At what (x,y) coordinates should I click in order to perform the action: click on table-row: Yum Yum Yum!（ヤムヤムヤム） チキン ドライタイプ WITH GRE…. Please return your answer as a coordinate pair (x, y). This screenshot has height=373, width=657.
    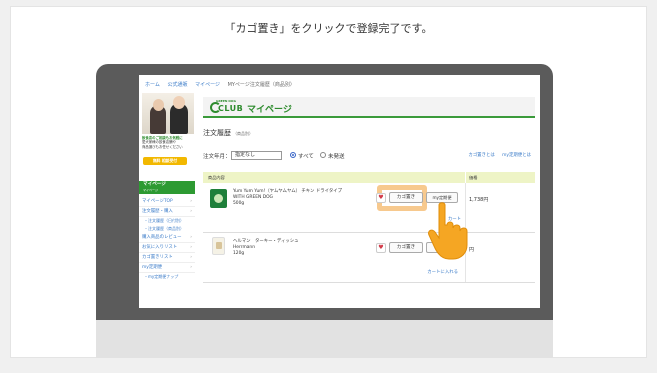
    Looking at the image, I should click on (369, 208).